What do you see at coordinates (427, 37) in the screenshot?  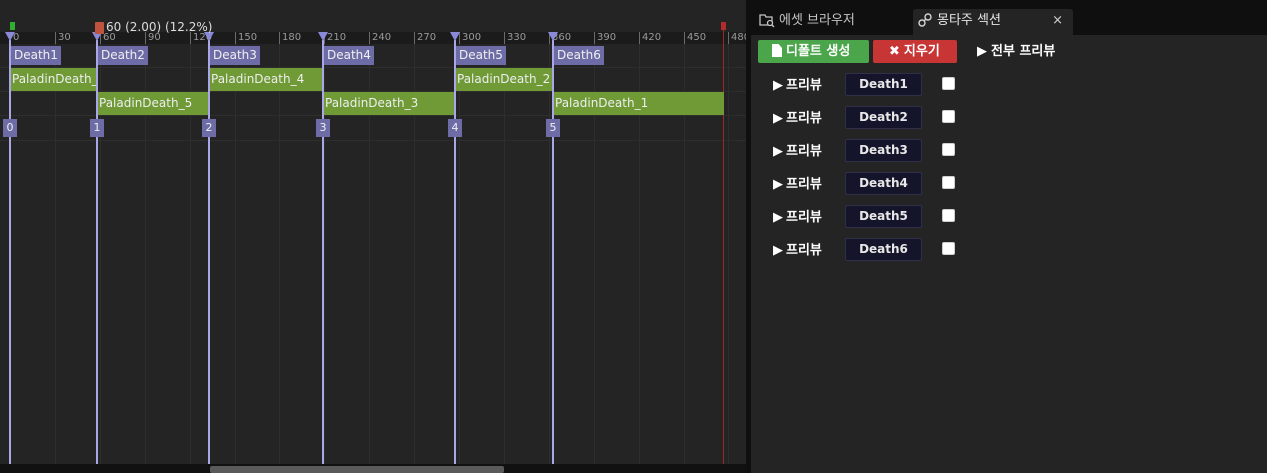 I see `ruler-tick-label: 270` at bounding box center [427, 37].